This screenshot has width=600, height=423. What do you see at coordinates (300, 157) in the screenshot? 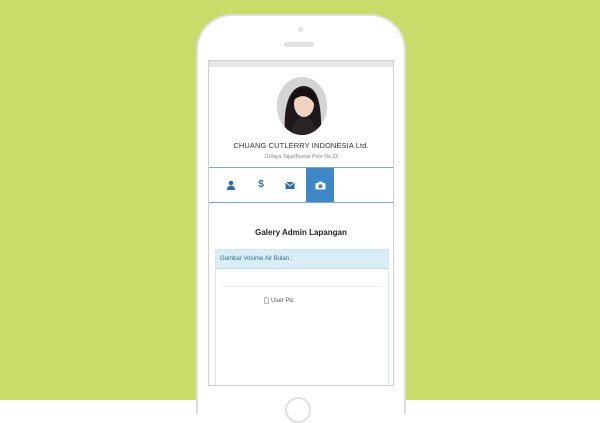
I see `company-address: Jl.Raya Tajur/Bantar Pete No.22` at bounding box center [300, 157].